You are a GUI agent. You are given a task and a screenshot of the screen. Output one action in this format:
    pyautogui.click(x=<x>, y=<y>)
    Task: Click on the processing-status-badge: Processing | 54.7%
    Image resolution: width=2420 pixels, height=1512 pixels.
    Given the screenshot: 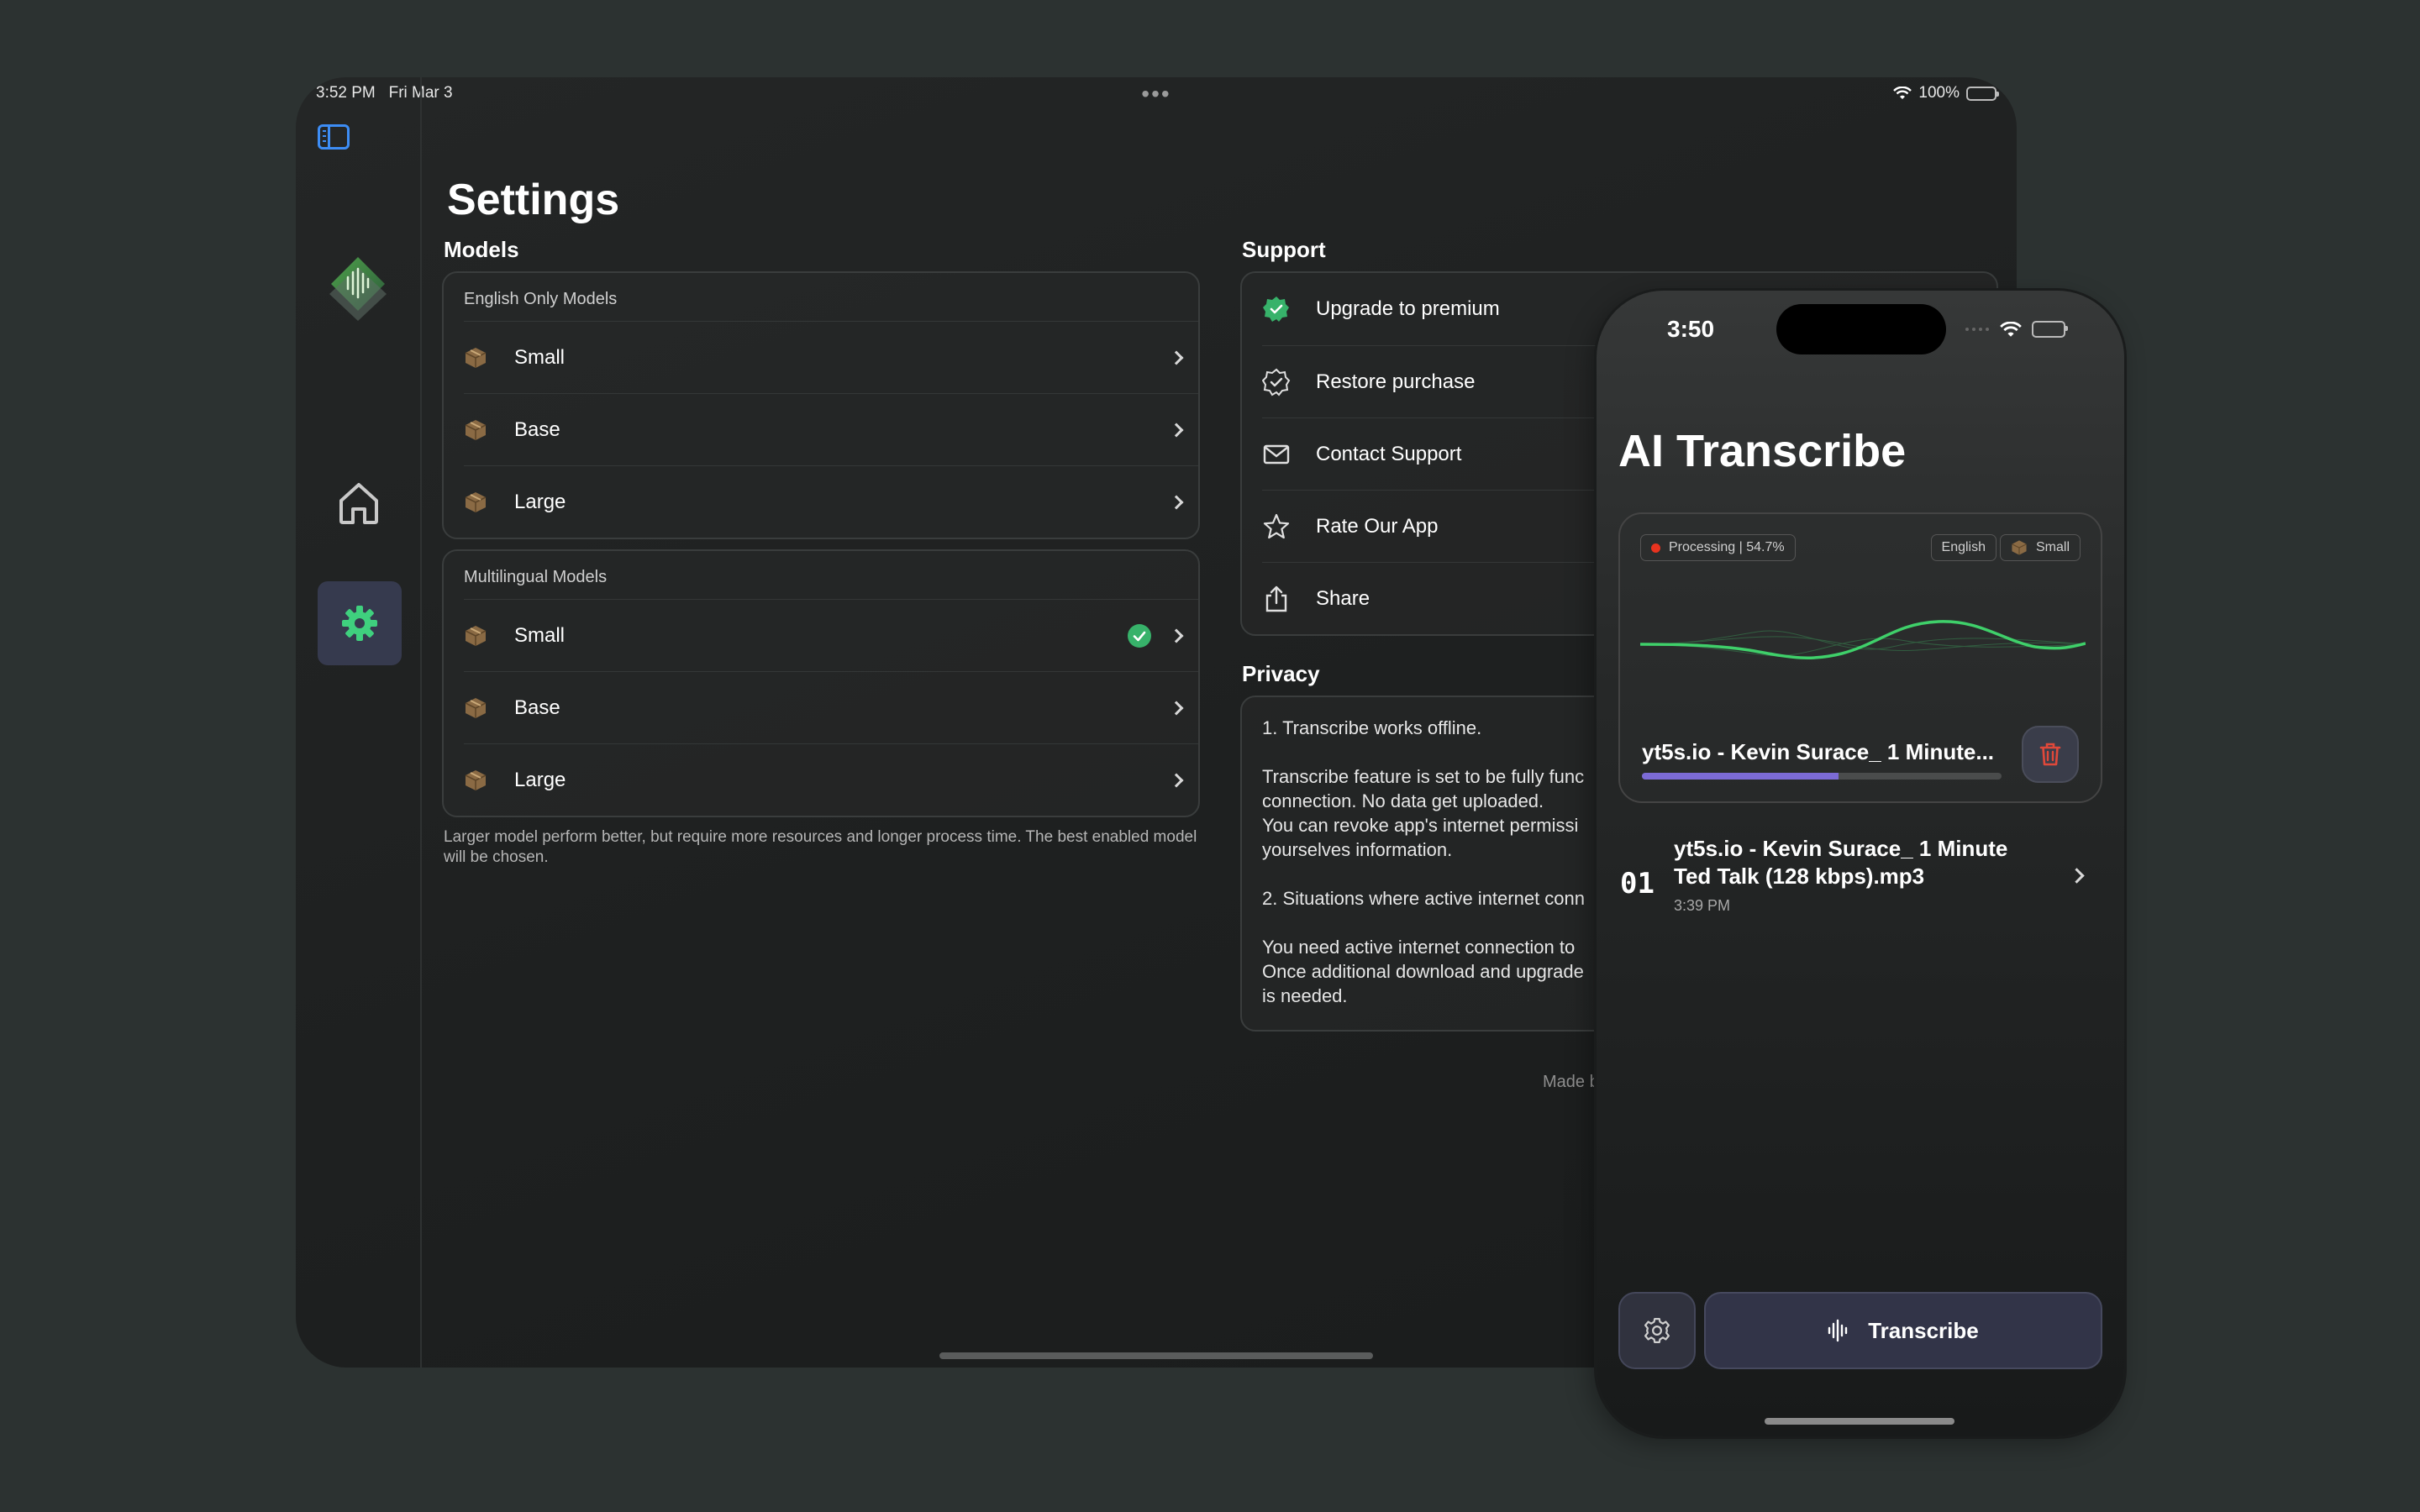 What is the action you would take?
    pyautogui.click(x=1718, y=547)
    